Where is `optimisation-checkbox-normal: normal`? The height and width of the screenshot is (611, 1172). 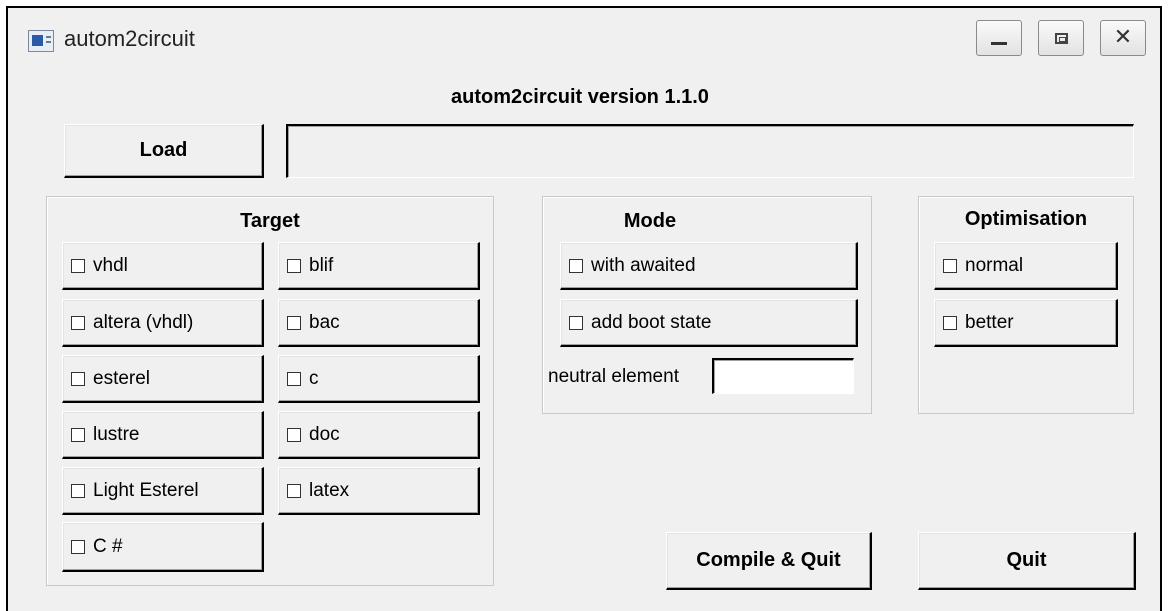 optimisation-checkbox-normal: normal is located at coordinates (1026, 266).